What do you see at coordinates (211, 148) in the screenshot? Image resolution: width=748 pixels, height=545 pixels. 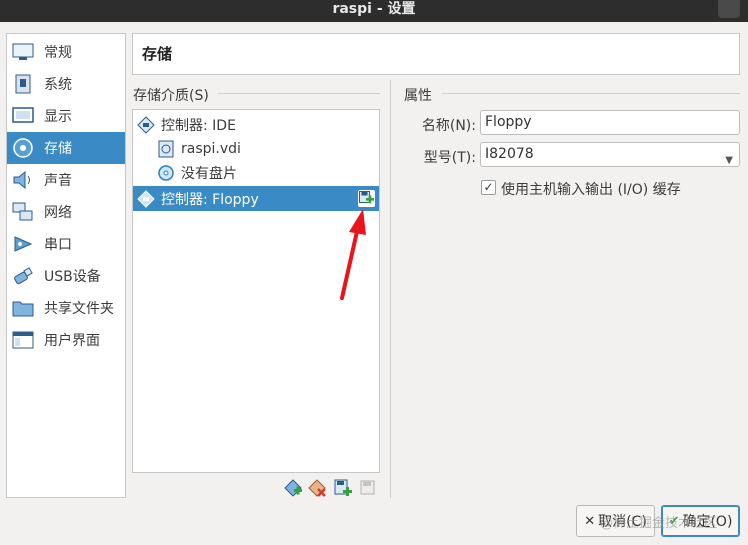 I see `tree-item-label: raspi.vdi` at bounding box center [211, 148].